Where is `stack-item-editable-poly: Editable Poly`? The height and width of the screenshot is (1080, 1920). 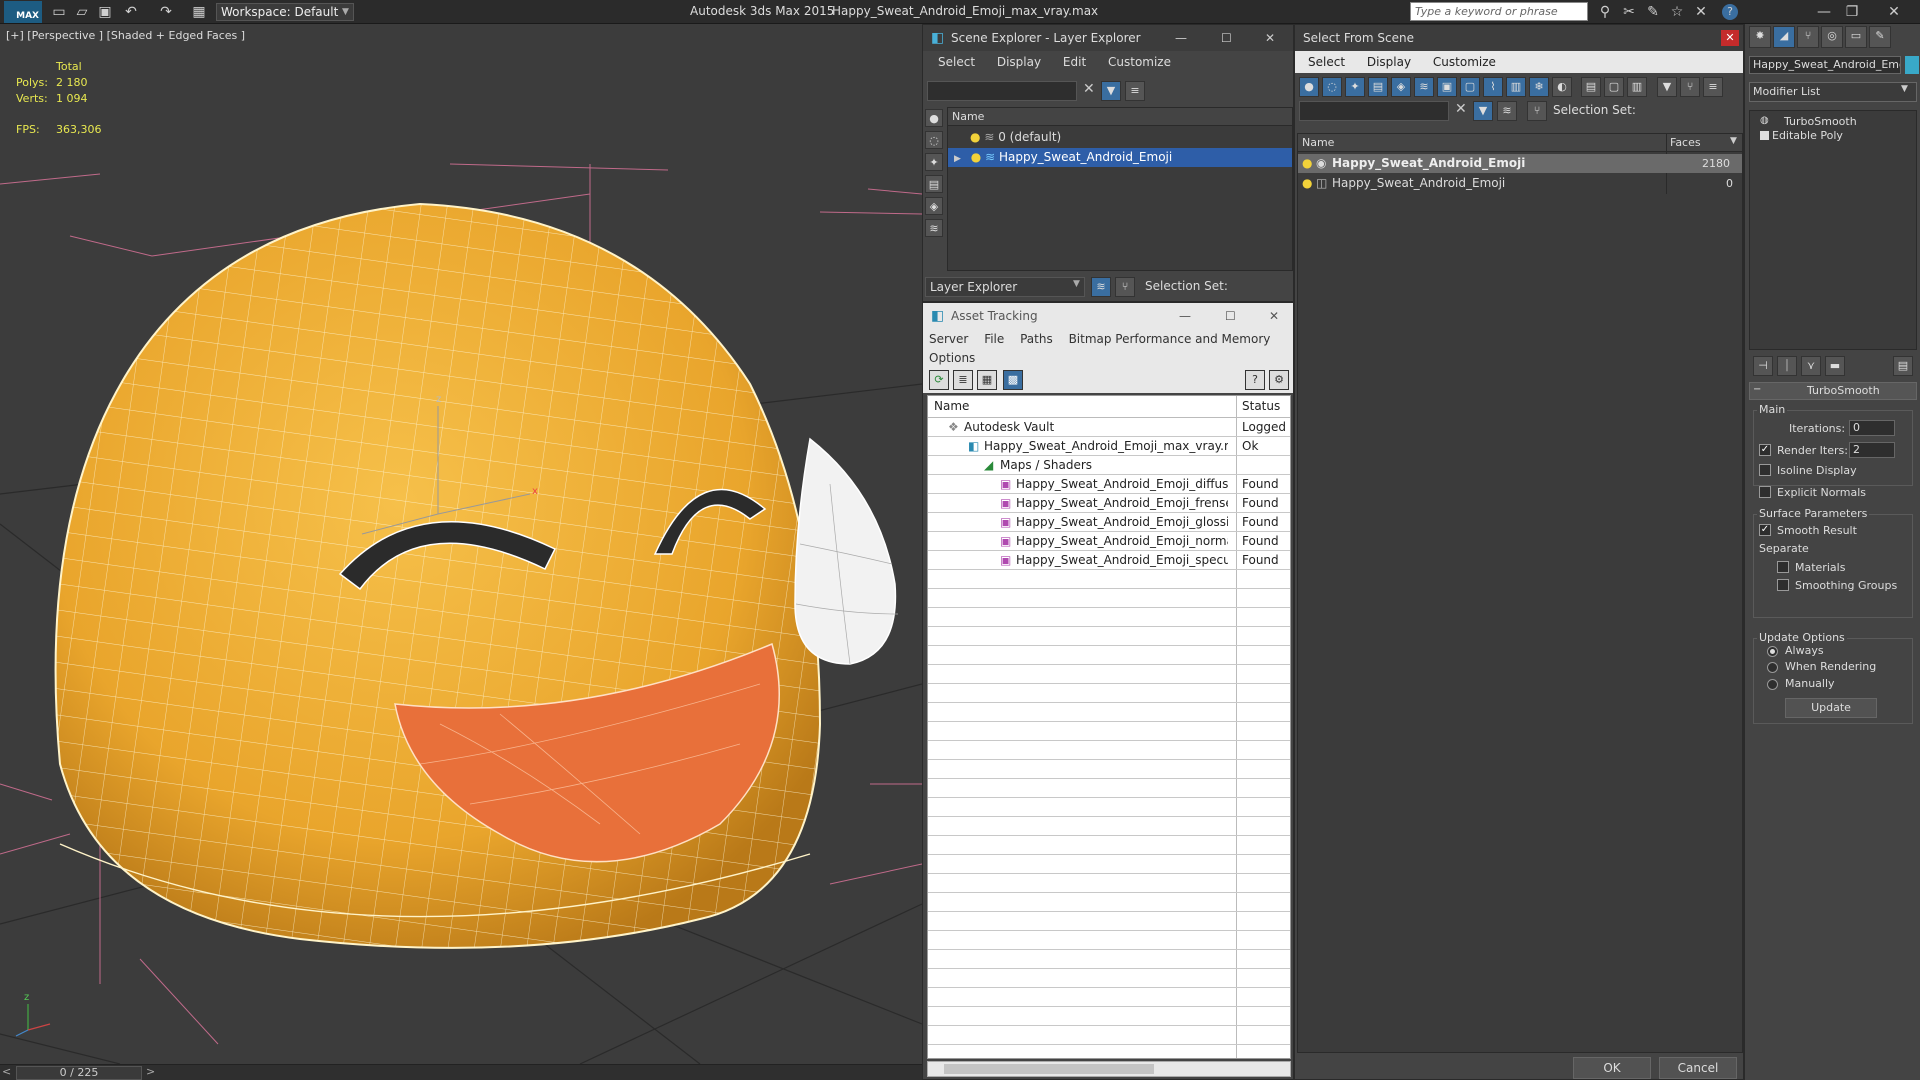 stack-item-editable-poly: Editable Poly is located at coordinates (1807, 135).